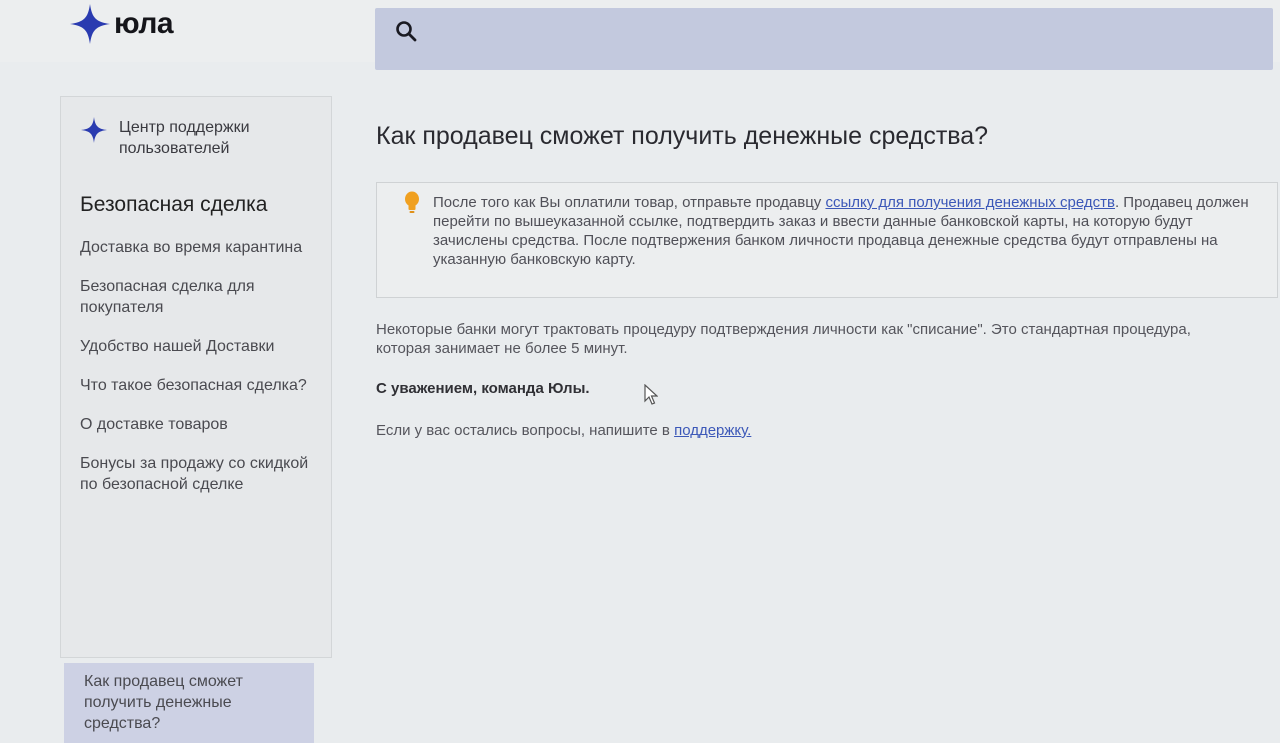 This screenshot has height=743, width=1280. What do you see at coordinates (970, 202) in the screenshot?
I see `funds-link: ссылку для получения денежных средств` at bounding box center [970, 202].